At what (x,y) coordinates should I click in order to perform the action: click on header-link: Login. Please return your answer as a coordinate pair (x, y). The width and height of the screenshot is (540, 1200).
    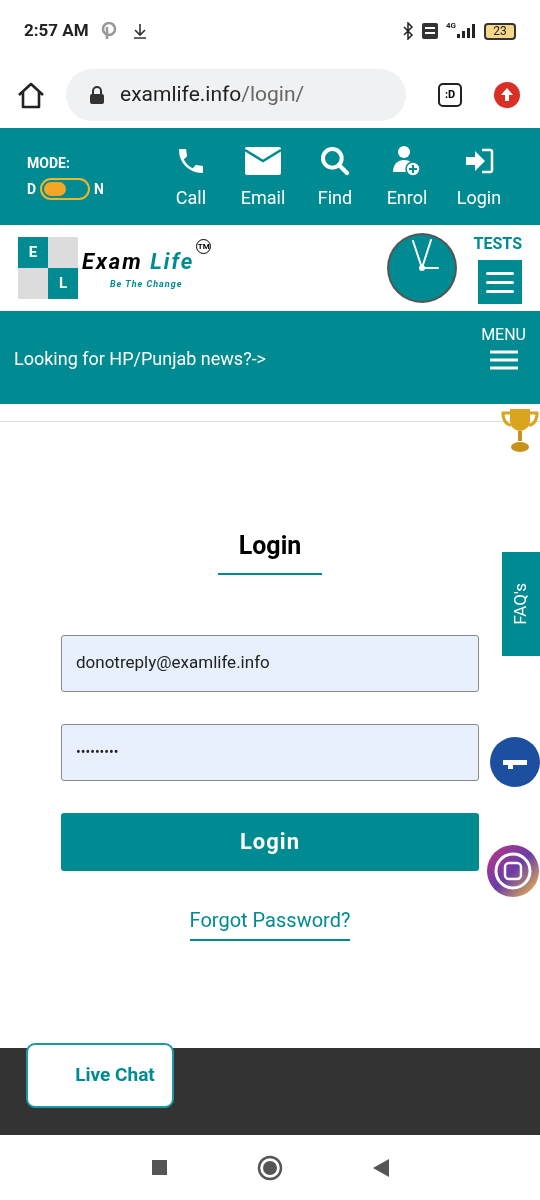
    Looking at the image, I should click on (479, 176).